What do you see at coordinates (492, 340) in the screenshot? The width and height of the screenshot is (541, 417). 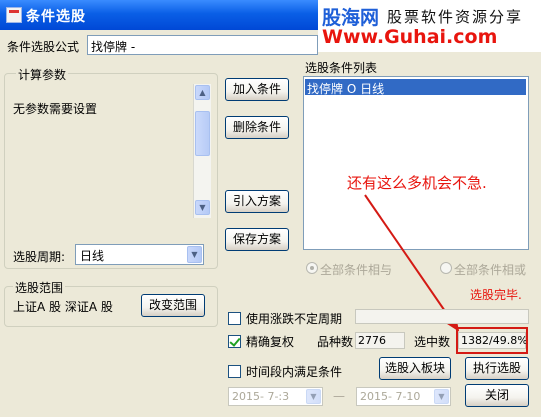 I see `highlight-box` at bounding box center [492, 340].